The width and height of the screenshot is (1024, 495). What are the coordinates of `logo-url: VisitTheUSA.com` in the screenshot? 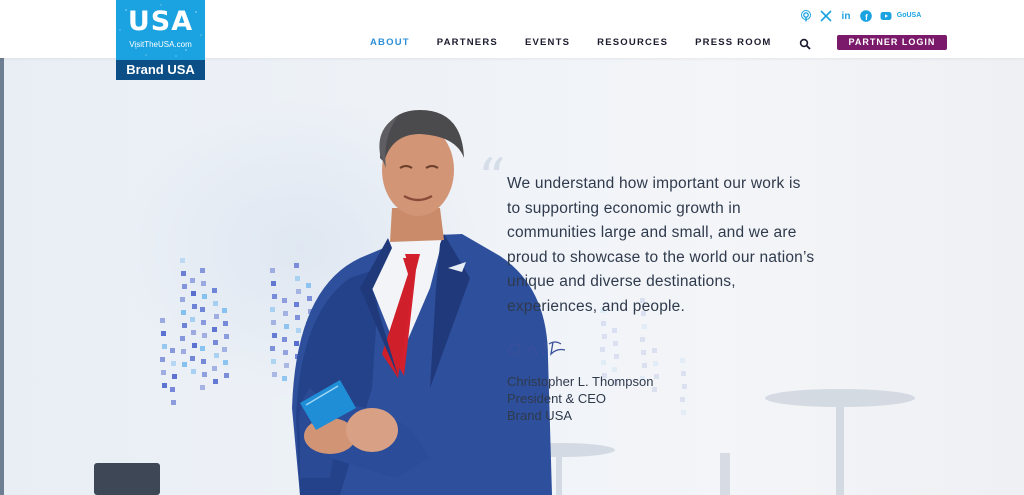 It's located at (160, 44).